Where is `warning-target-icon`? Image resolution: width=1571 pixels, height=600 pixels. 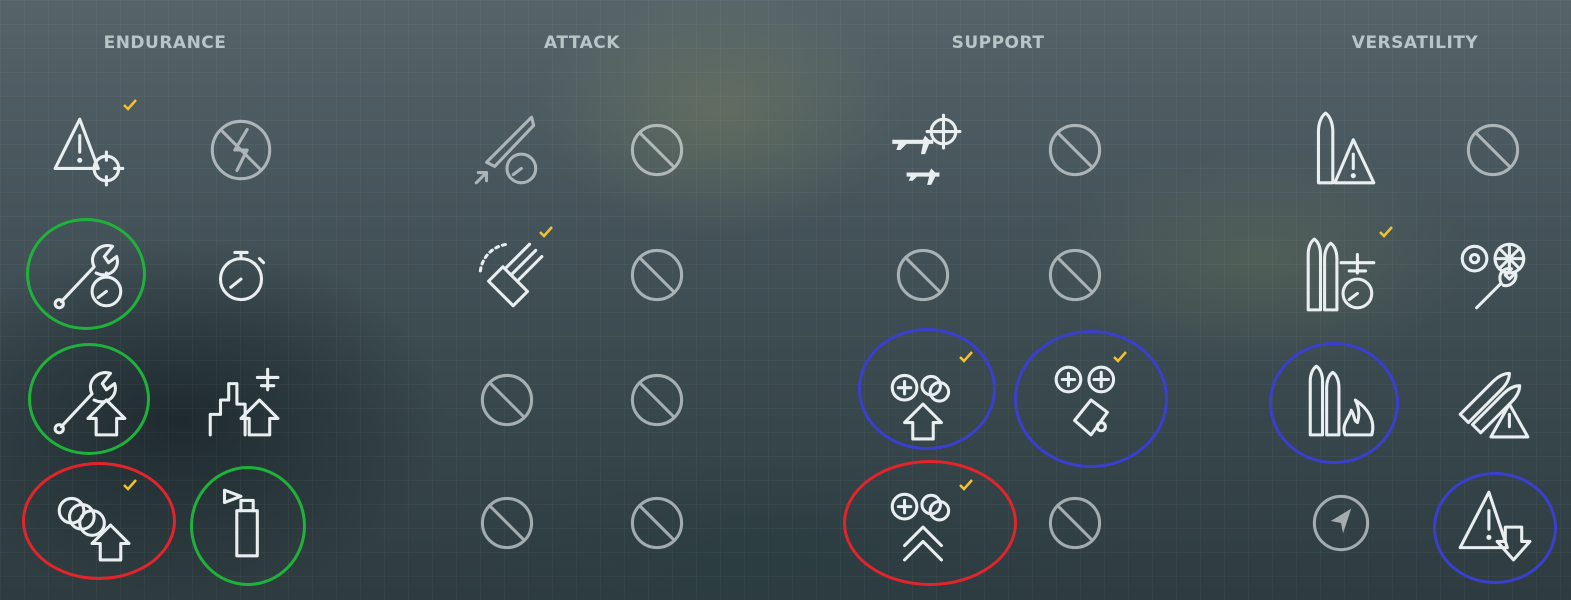
warning-target-icon is located at coordinates (89, 152).